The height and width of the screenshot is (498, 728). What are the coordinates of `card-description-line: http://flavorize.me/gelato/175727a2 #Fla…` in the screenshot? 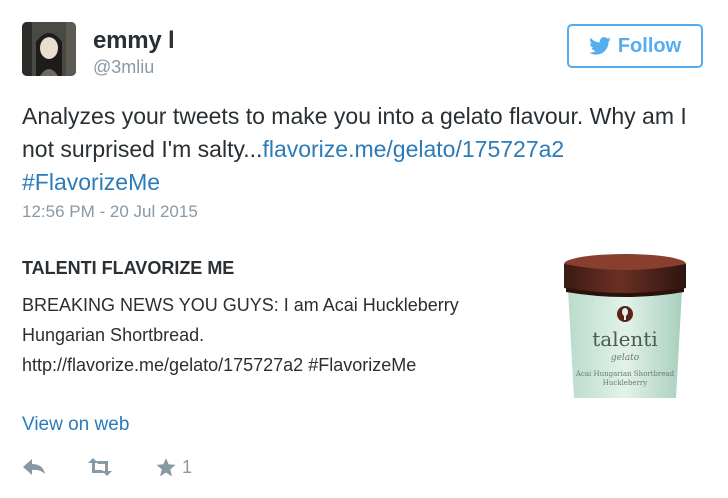 It's located at (219, 365).